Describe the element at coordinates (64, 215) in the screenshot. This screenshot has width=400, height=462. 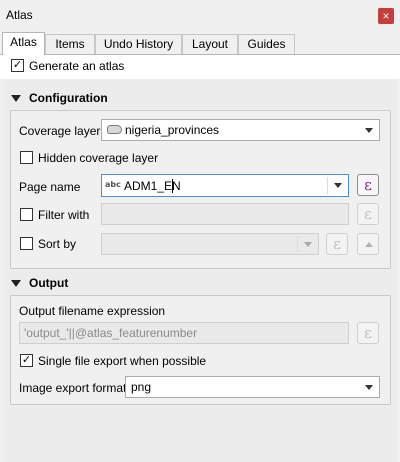
I see `filter-with-label: Filter with` at that location.